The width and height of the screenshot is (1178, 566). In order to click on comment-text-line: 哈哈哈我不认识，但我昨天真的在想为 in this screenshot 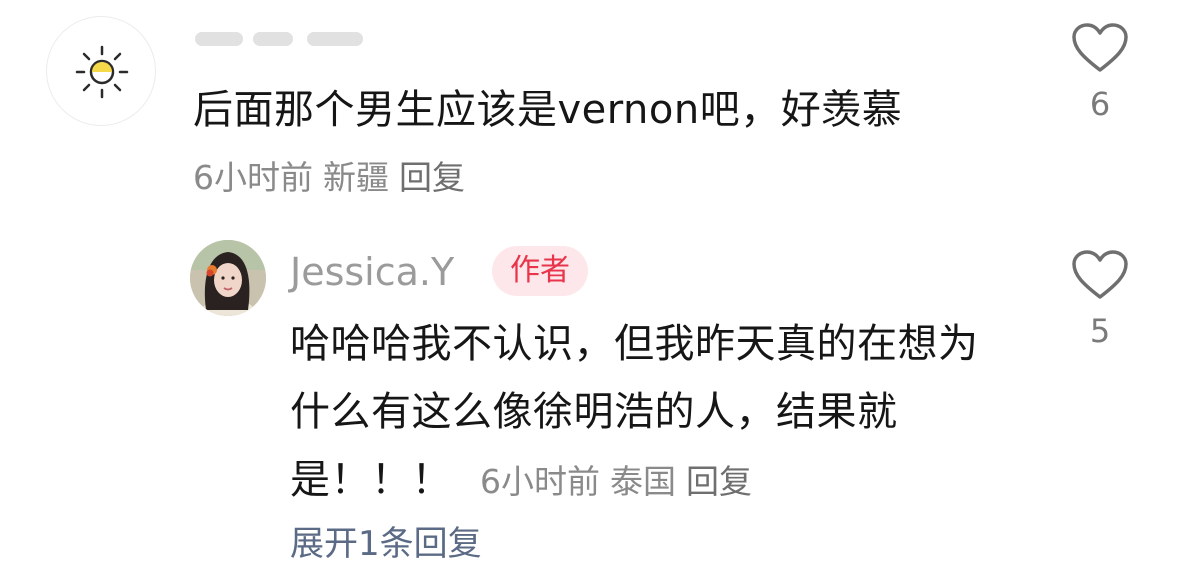, I will do `click(634, 344)`.